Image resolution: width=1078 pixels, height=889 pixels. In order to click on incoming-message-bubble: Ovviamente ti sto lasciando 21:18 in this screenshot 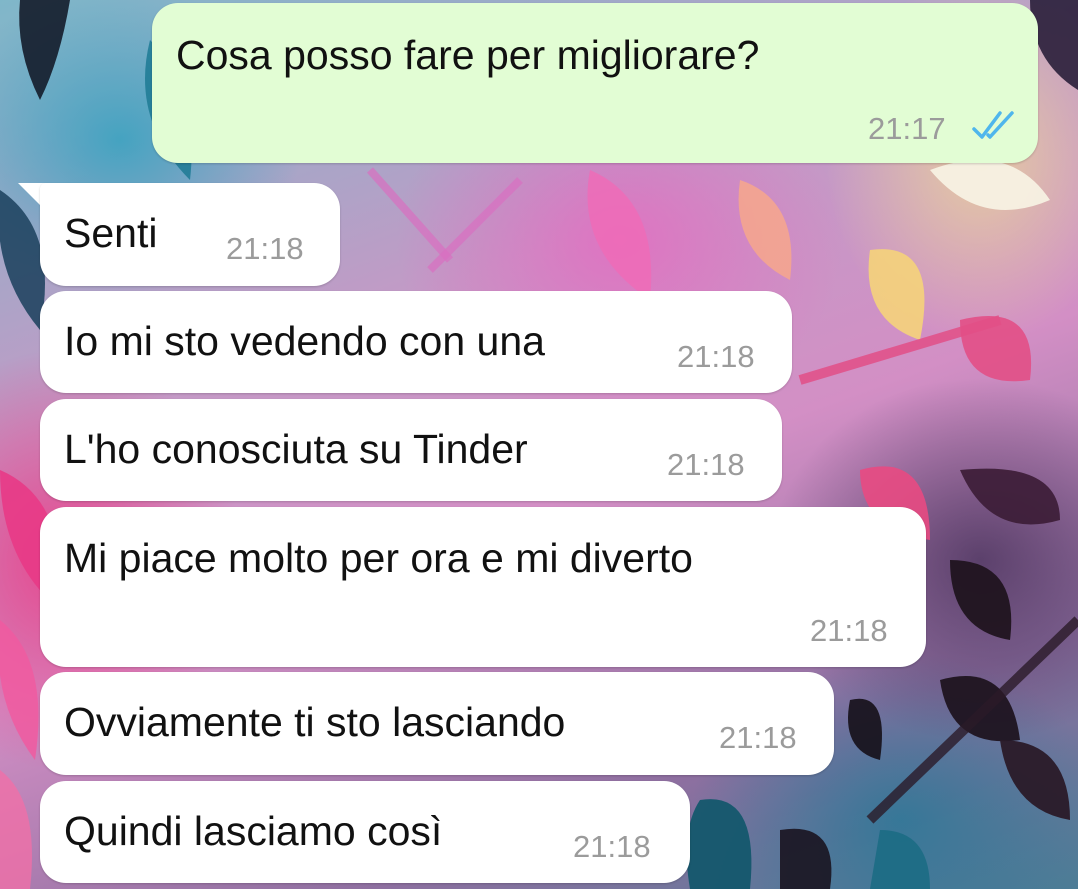, I will do `click(437, 723)`.